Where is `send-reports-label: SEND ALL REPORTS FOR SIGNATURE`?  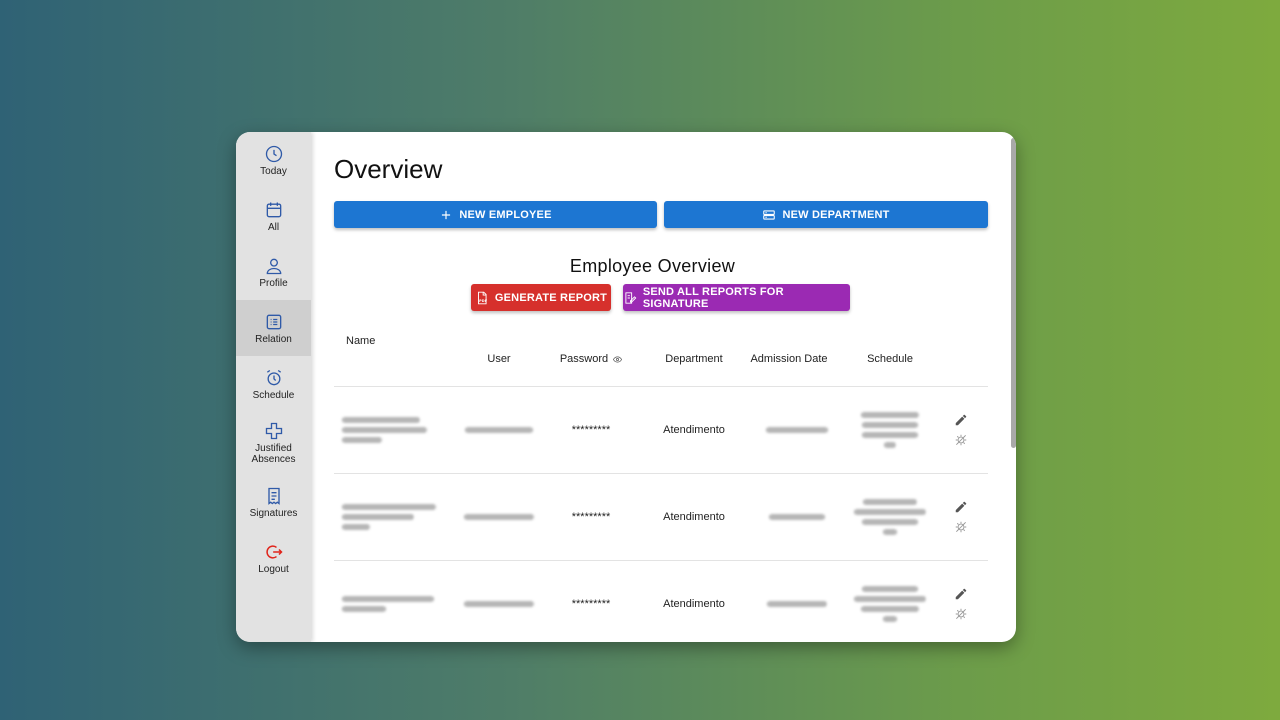
send-reports-label: SEND ALL REPORTS FOR SIGNATURE is located at coordinates (713, 297).